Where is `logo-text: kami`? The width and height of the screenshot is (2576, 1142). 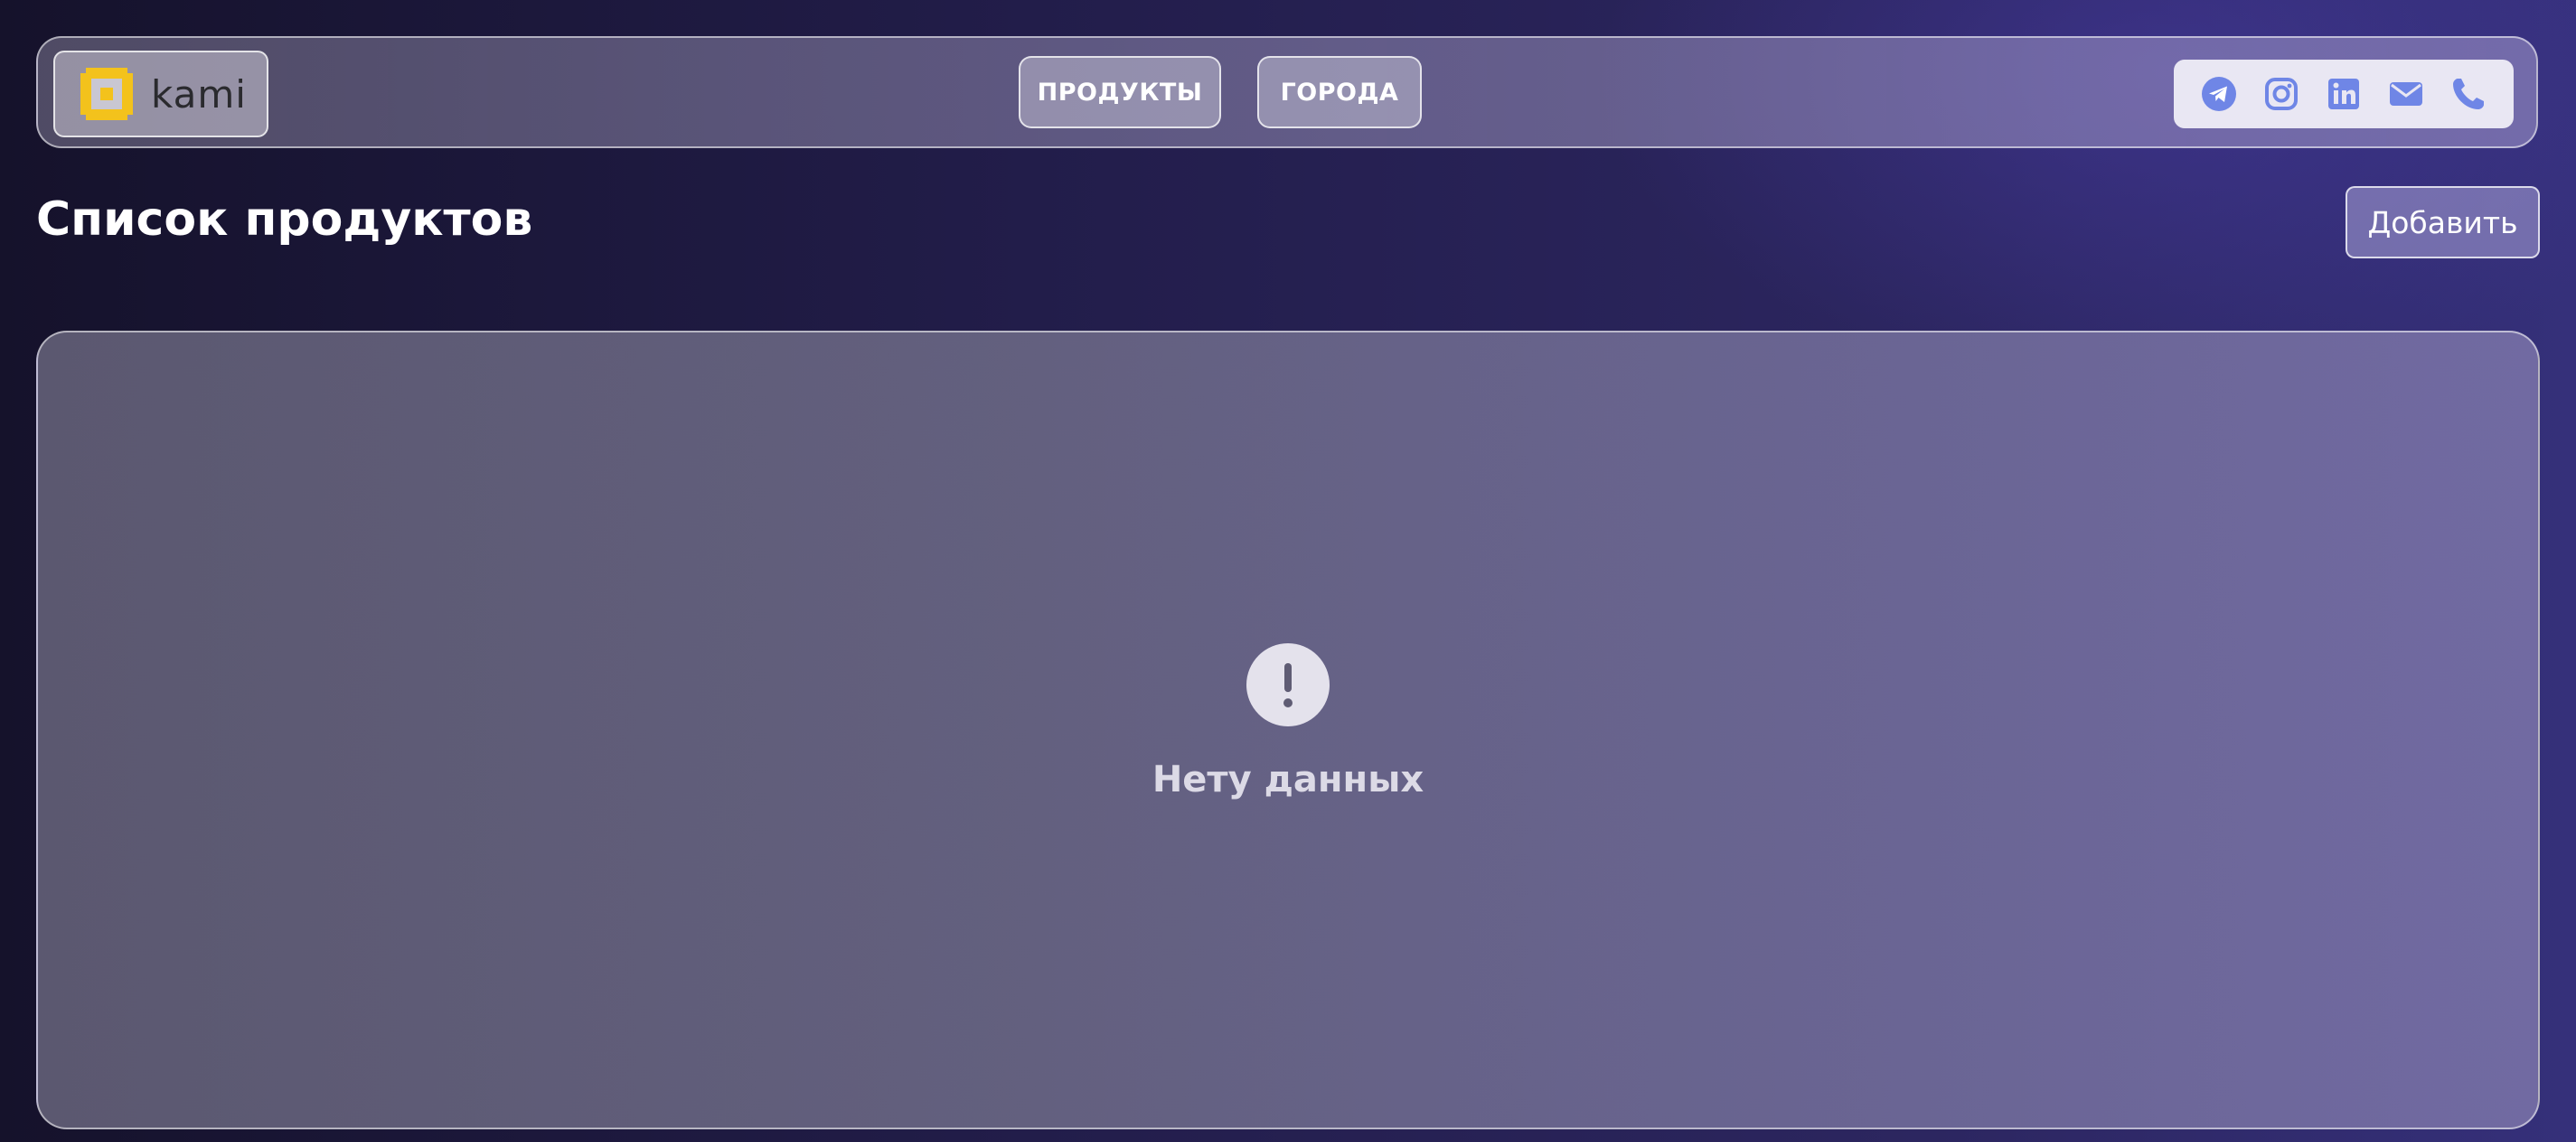
logo-text: kami is located at coordinates (199, 94).